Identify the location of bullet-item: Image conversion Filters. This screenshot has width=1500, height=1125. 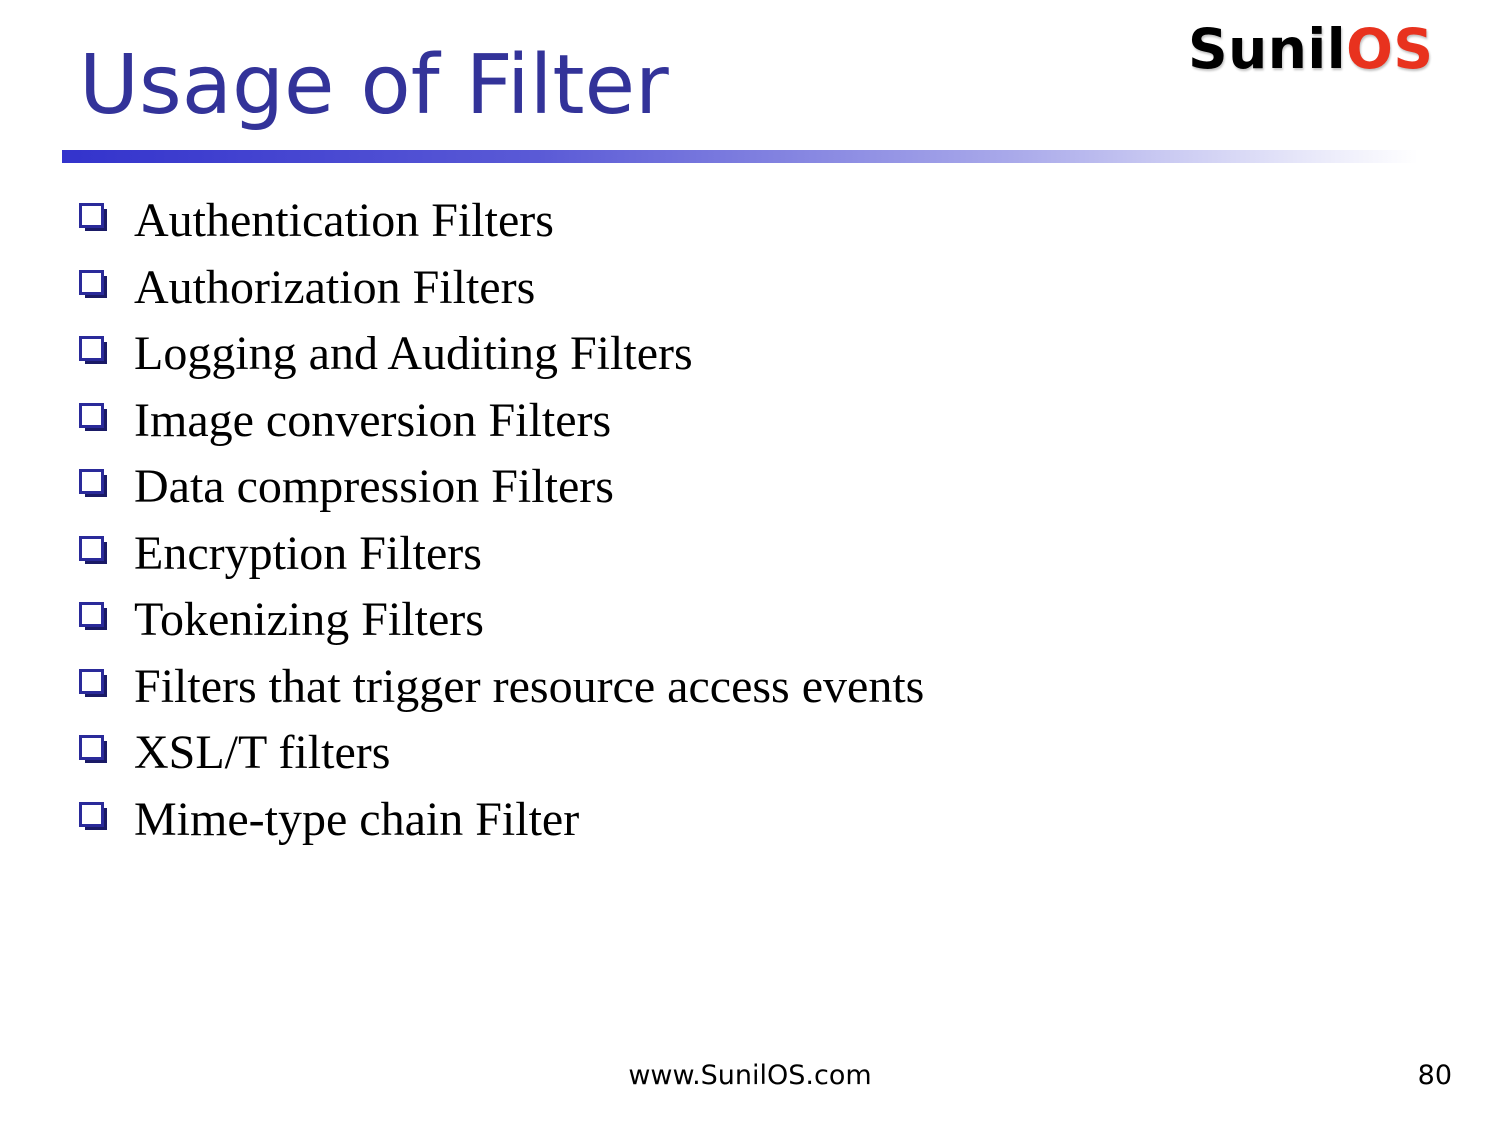
(501, 421).